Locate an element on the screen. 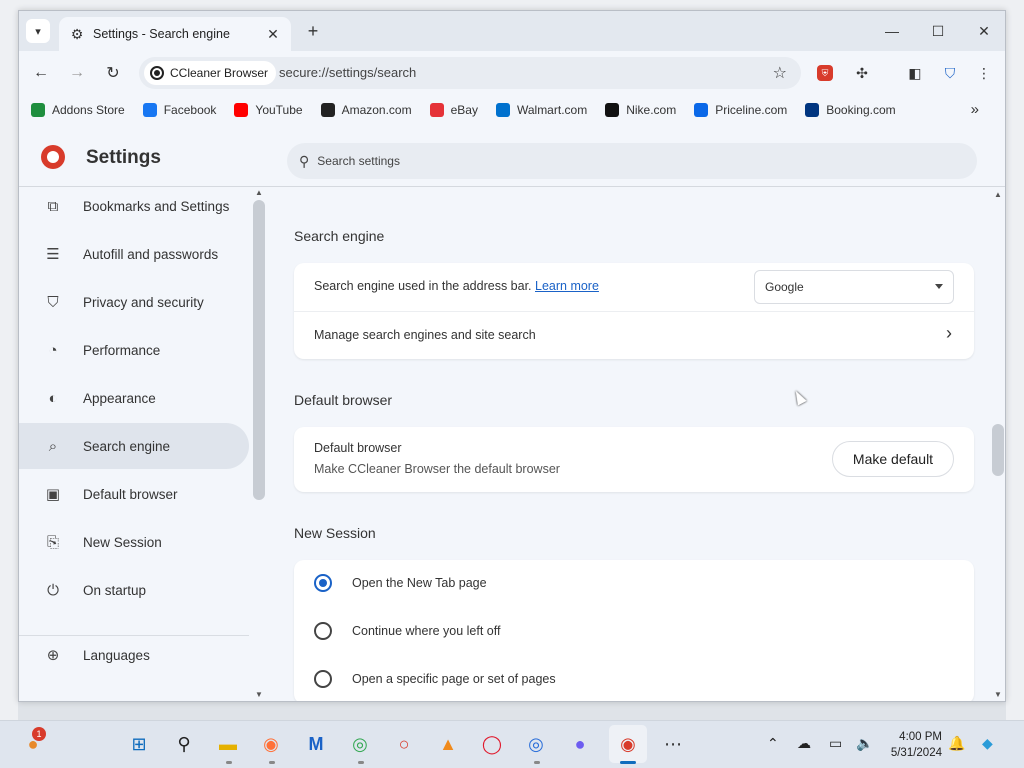 This screenshot has width=1024, height=768. sidebar-item-languages: ⊕ Languages is located at coordinates (134, 655).